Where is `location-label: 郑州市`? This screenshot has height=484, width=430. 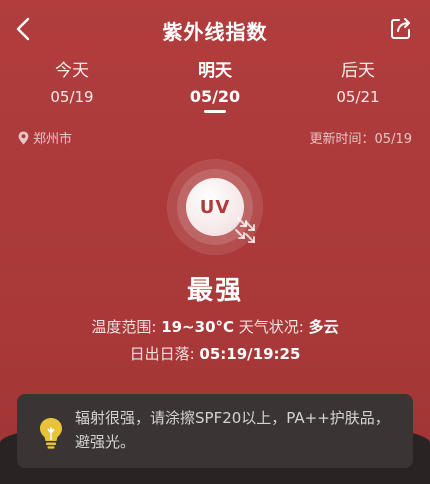
location-label: 郑州市 is located at coordinates (53, 139).